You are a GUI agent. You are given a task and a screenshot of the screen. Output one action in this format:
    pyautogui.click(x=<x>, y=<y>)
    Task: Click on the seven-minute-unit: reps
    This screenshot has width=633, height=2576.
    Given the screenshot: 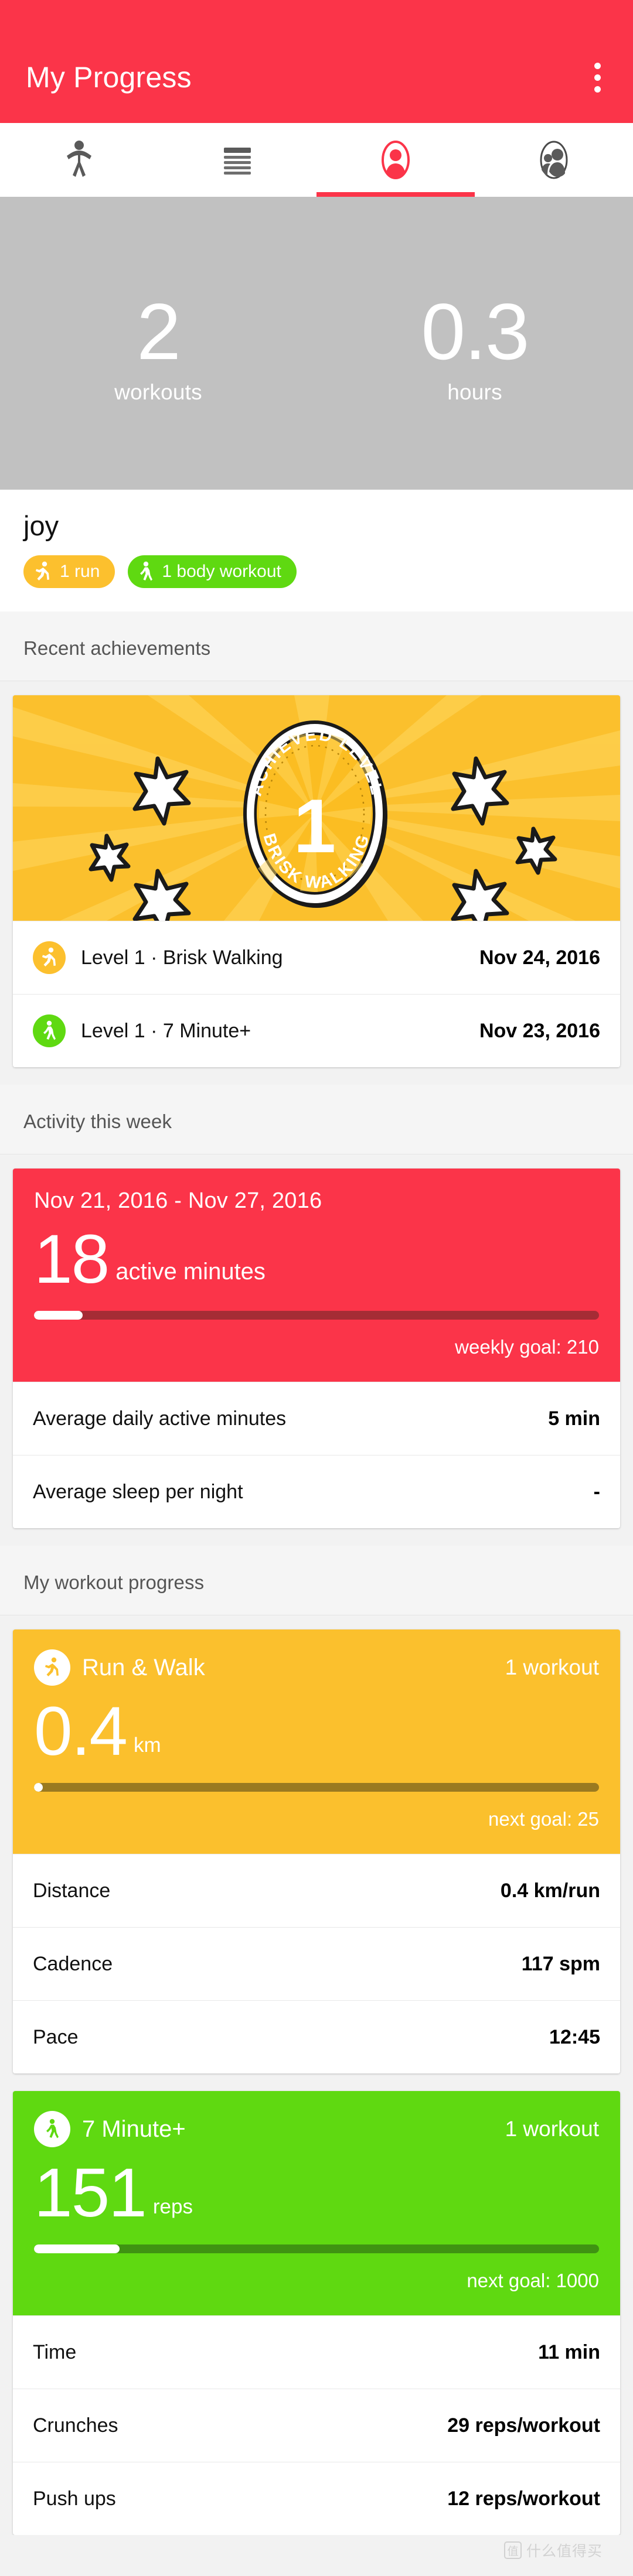 What is the action you would take?
    pyautogui.click(x=172, y=2206)
    